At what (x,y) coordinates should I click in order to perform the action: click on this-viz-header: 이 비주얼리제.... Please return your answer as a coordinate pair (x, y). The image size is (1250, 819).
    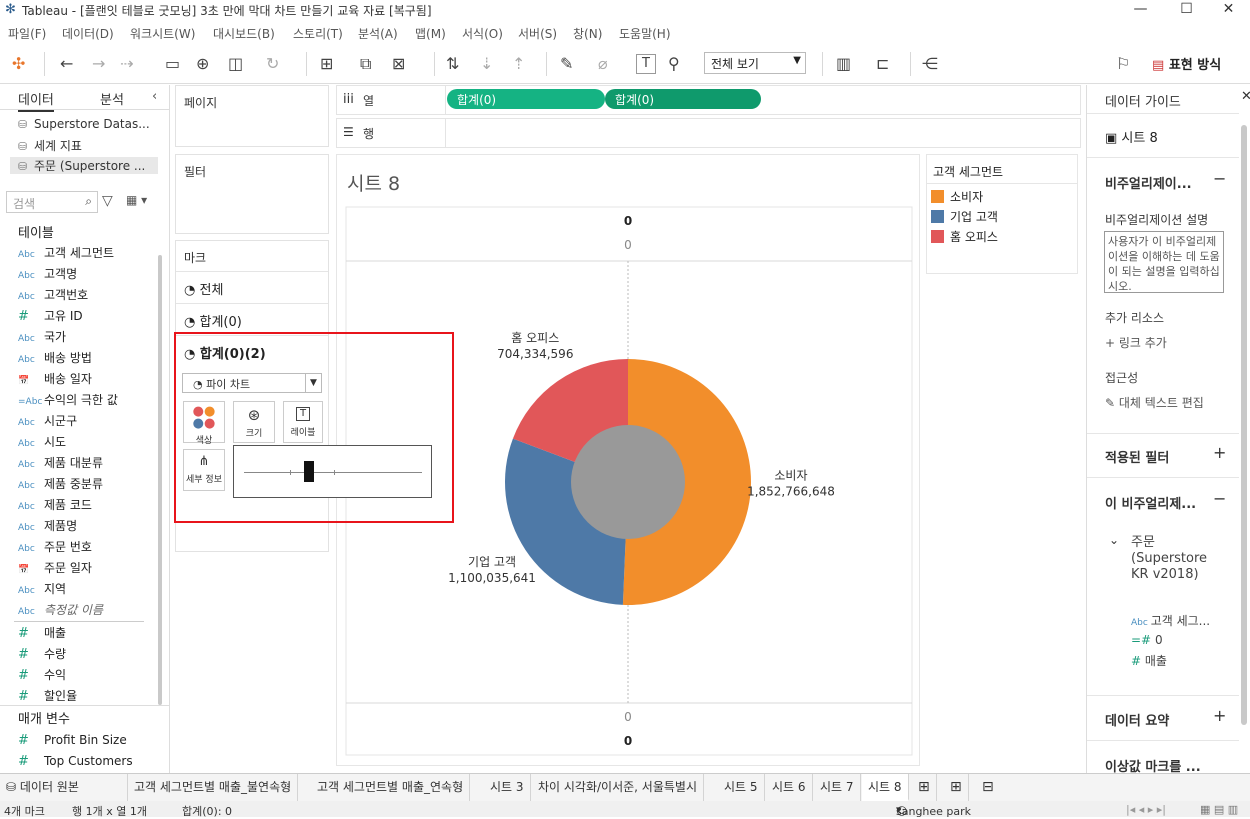
    Looking at the image, I should click on (1150, 502).